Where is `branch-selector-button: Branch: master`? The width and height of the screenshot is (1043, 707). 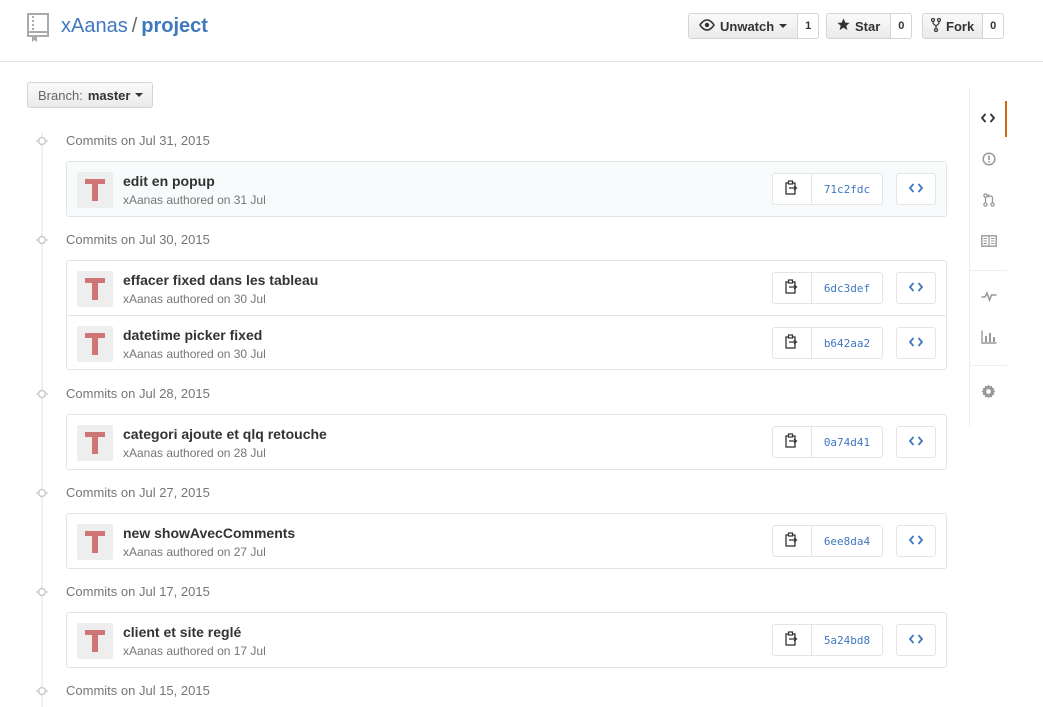
branch-selector-button: Branch: master is located at coordinates (90, 95).